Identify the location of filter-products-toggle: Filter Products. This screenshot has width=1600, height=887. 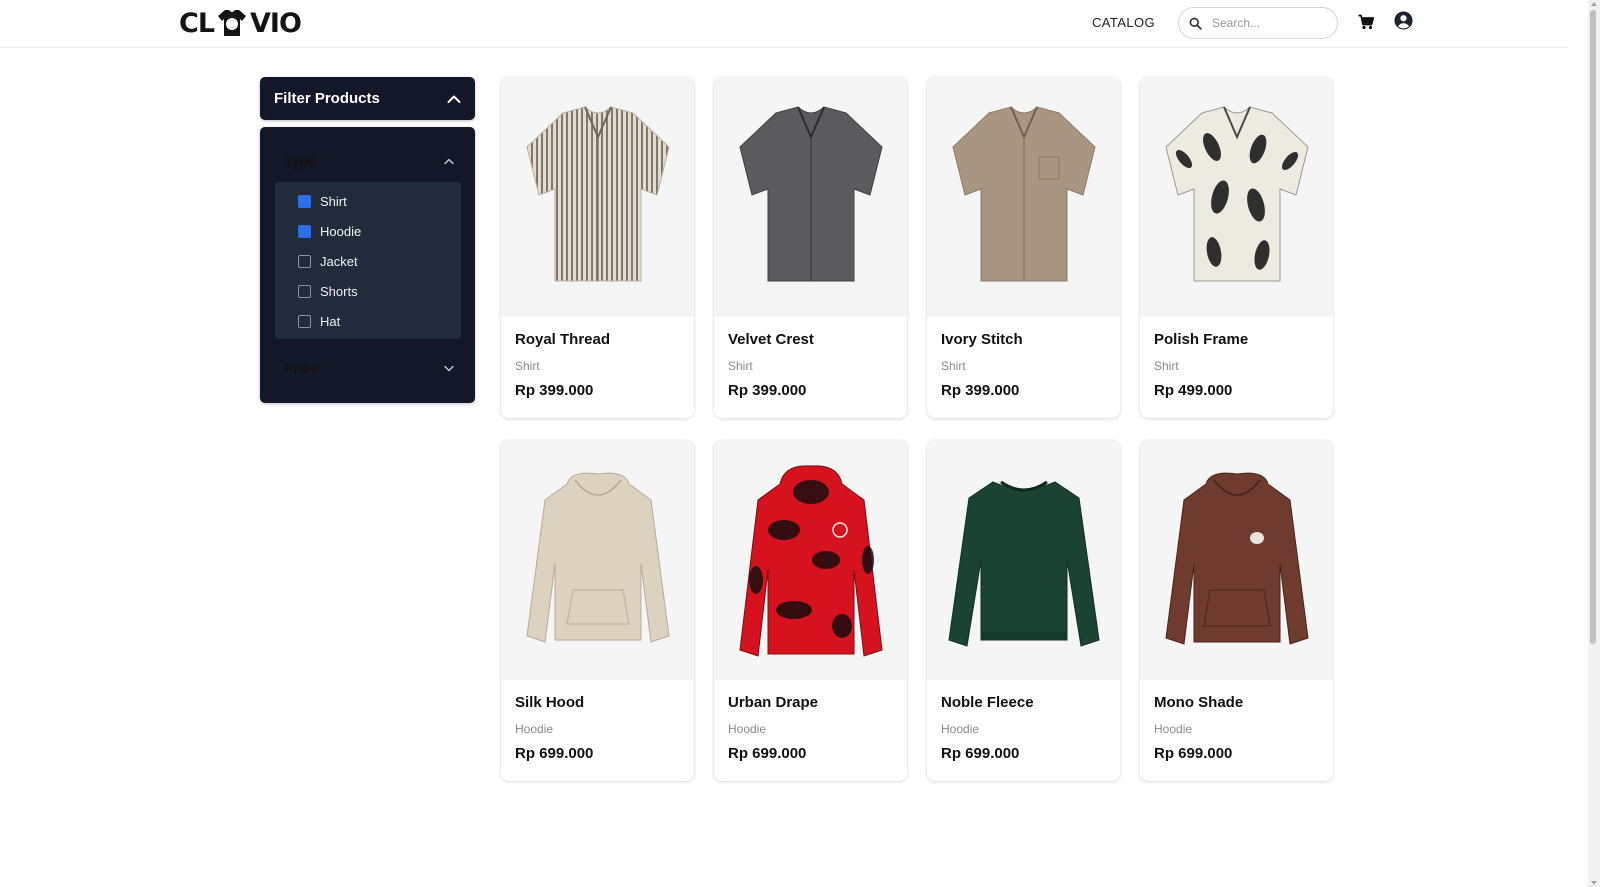
(367, 98).